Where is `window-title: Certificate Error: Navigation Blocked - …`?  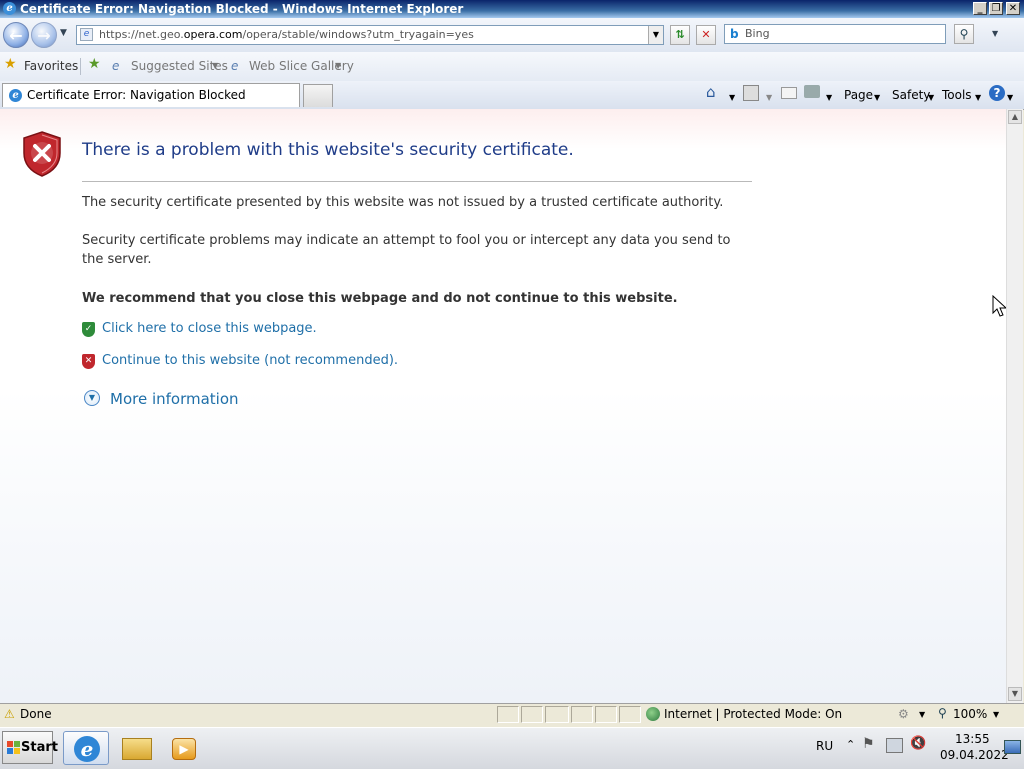 window-title: Certificate Error: Navigation Blocked - … is located at coordinates (242, 9).